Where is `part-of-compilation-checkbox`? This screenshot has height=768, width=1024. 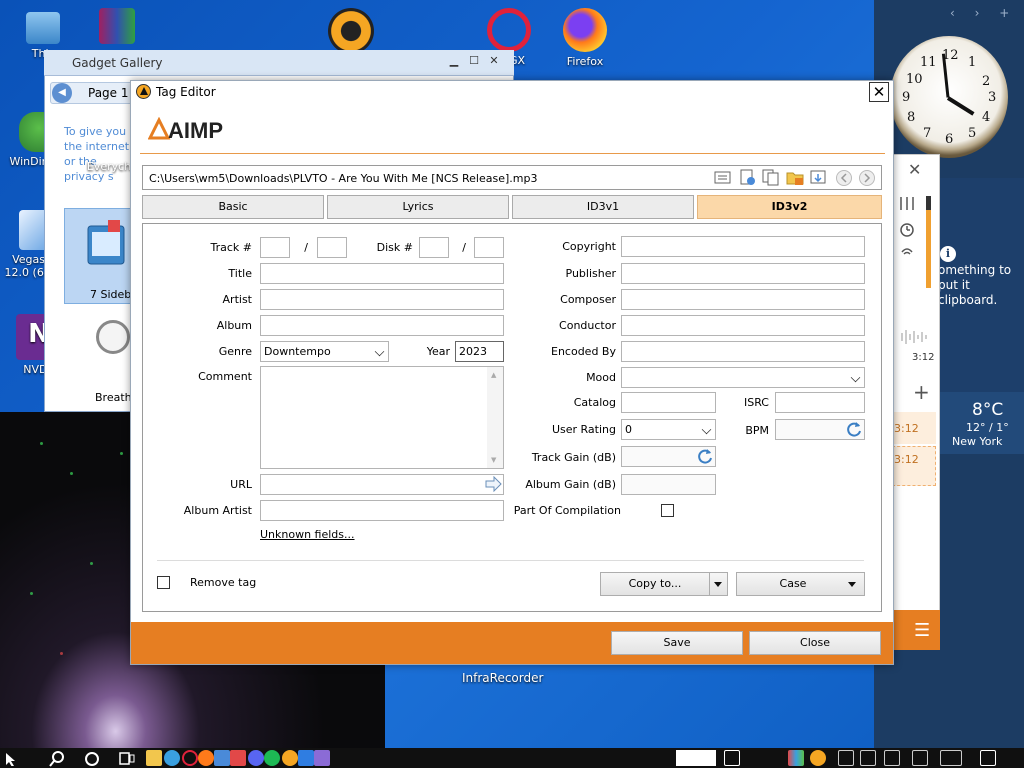
part-of-compilation-checkbox is located at coordinates (667, 510).